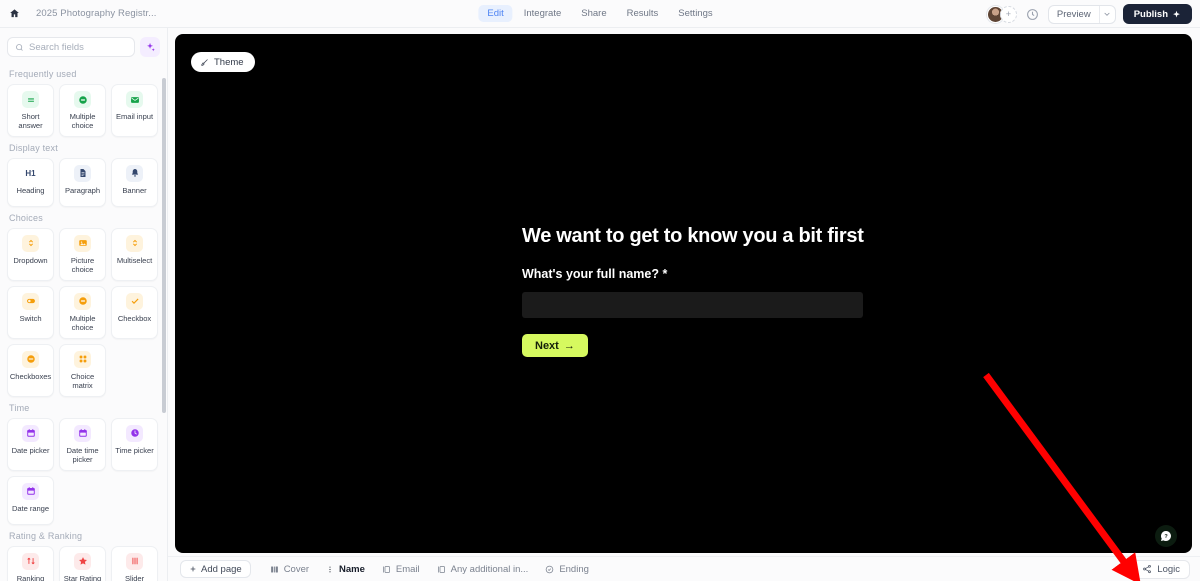  Describe the element at coordinates (134, 301) in the screenshot. I see `check-icon` at that location.